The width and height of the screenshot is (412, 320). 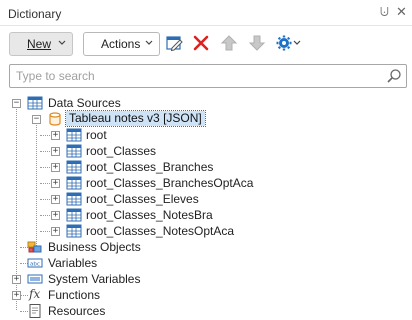 What do you see at coordinates (170, 183) in the screenshot?
I see `tree-label: root_Classes_BranchesOptAca` at bounding box center [170, 183].